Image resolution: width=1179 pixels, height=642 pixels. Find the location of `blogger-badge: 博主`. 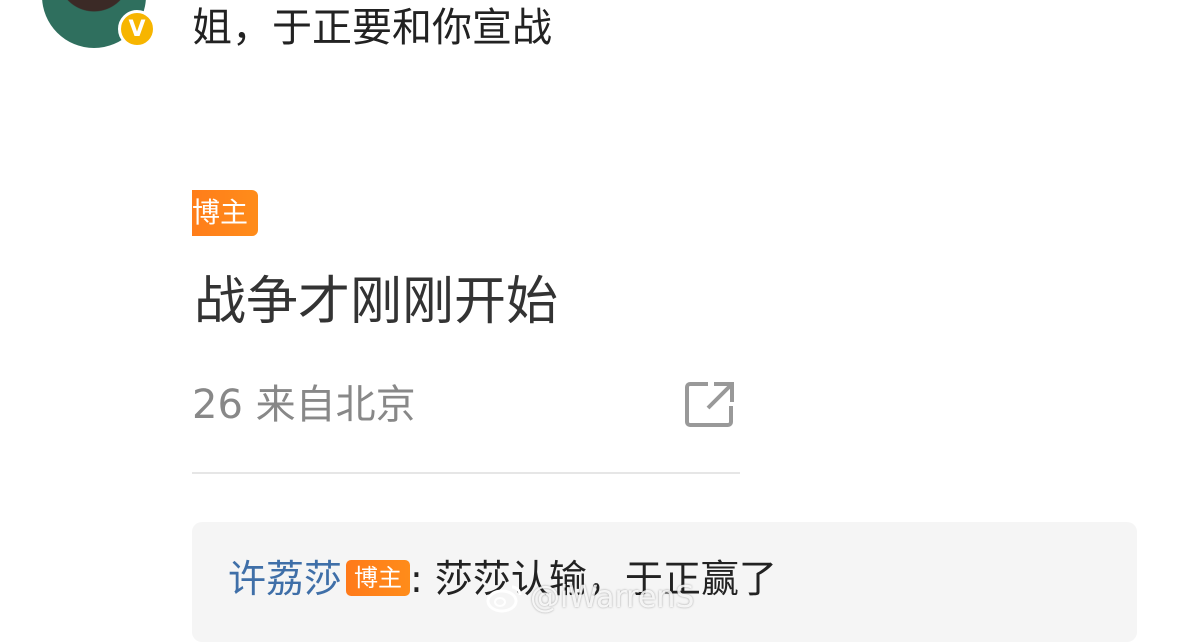

blogger-badge: 博主 is located at coordinates (225, 213).